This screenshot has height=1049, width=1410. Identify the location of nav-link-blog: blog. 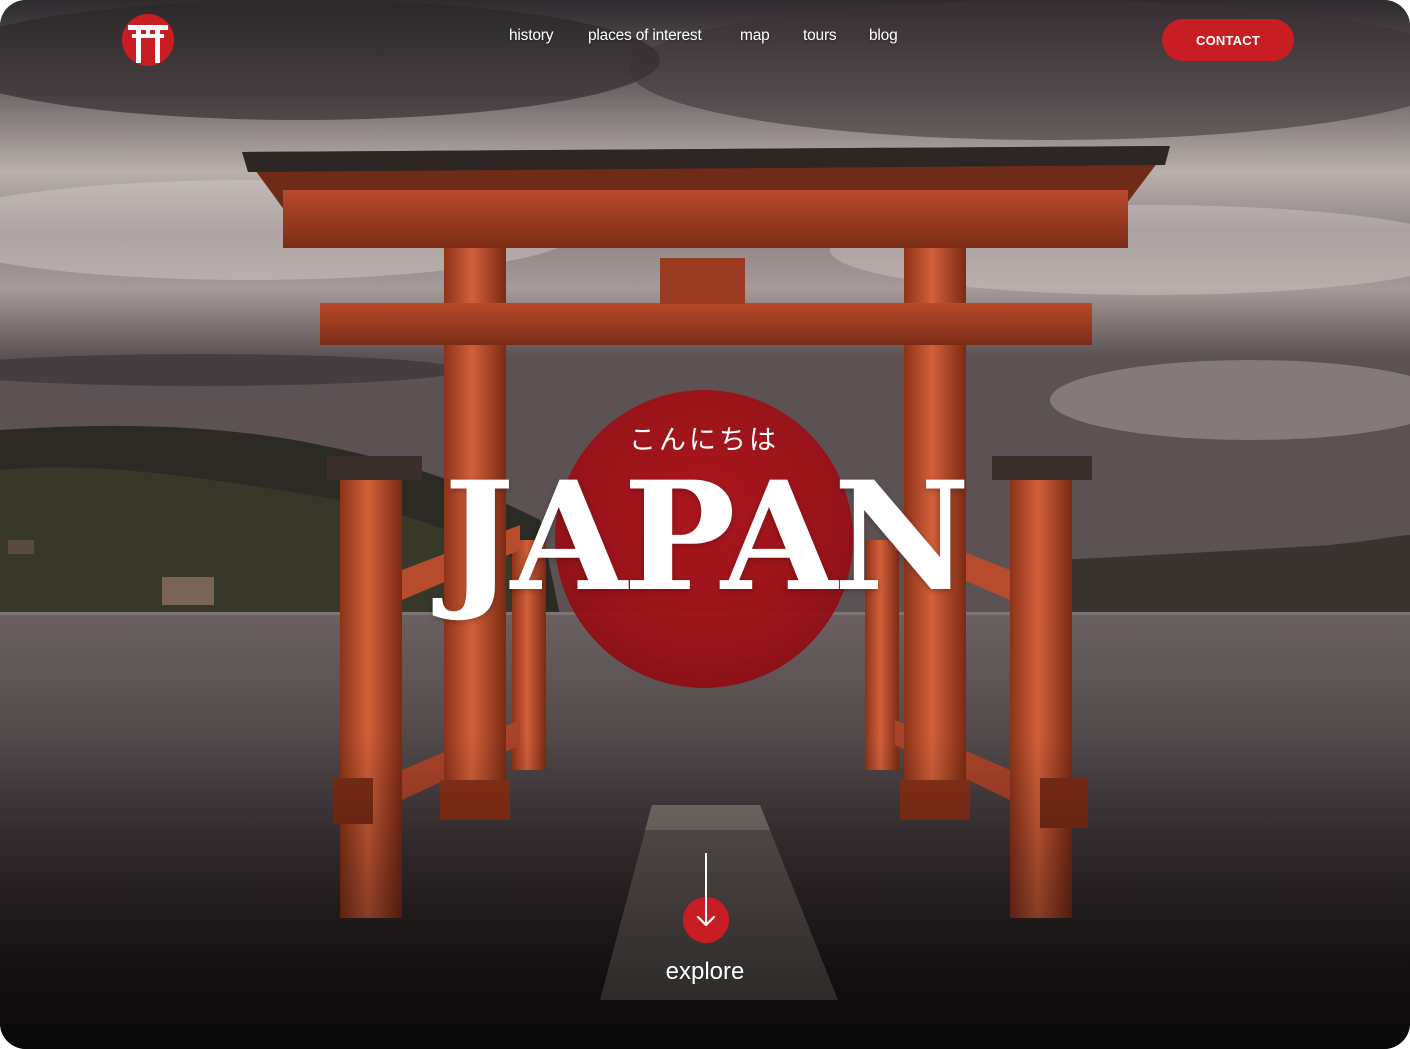
(883, 36).